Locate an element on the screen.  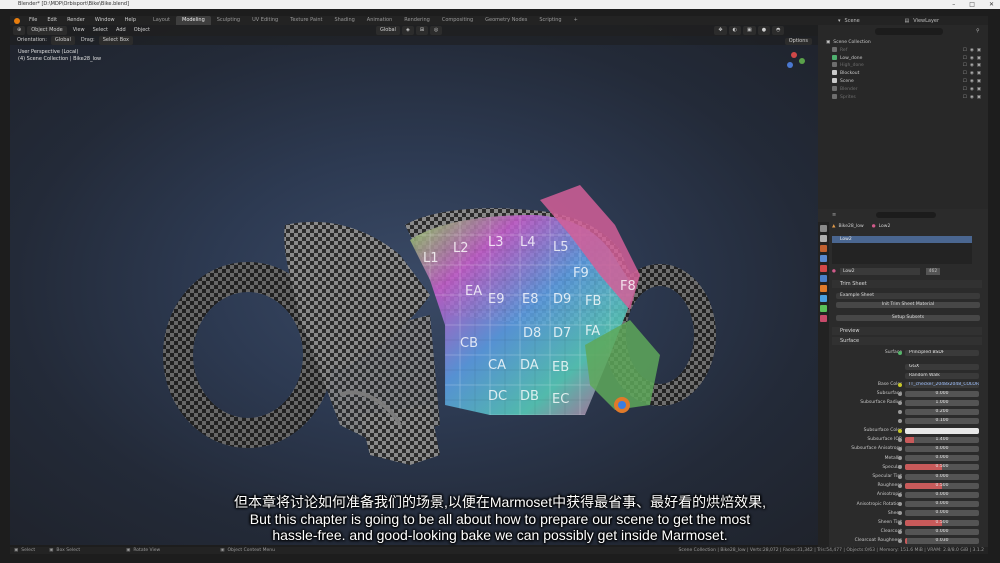
scene-name: Scene is located at coordinates (875, 21).